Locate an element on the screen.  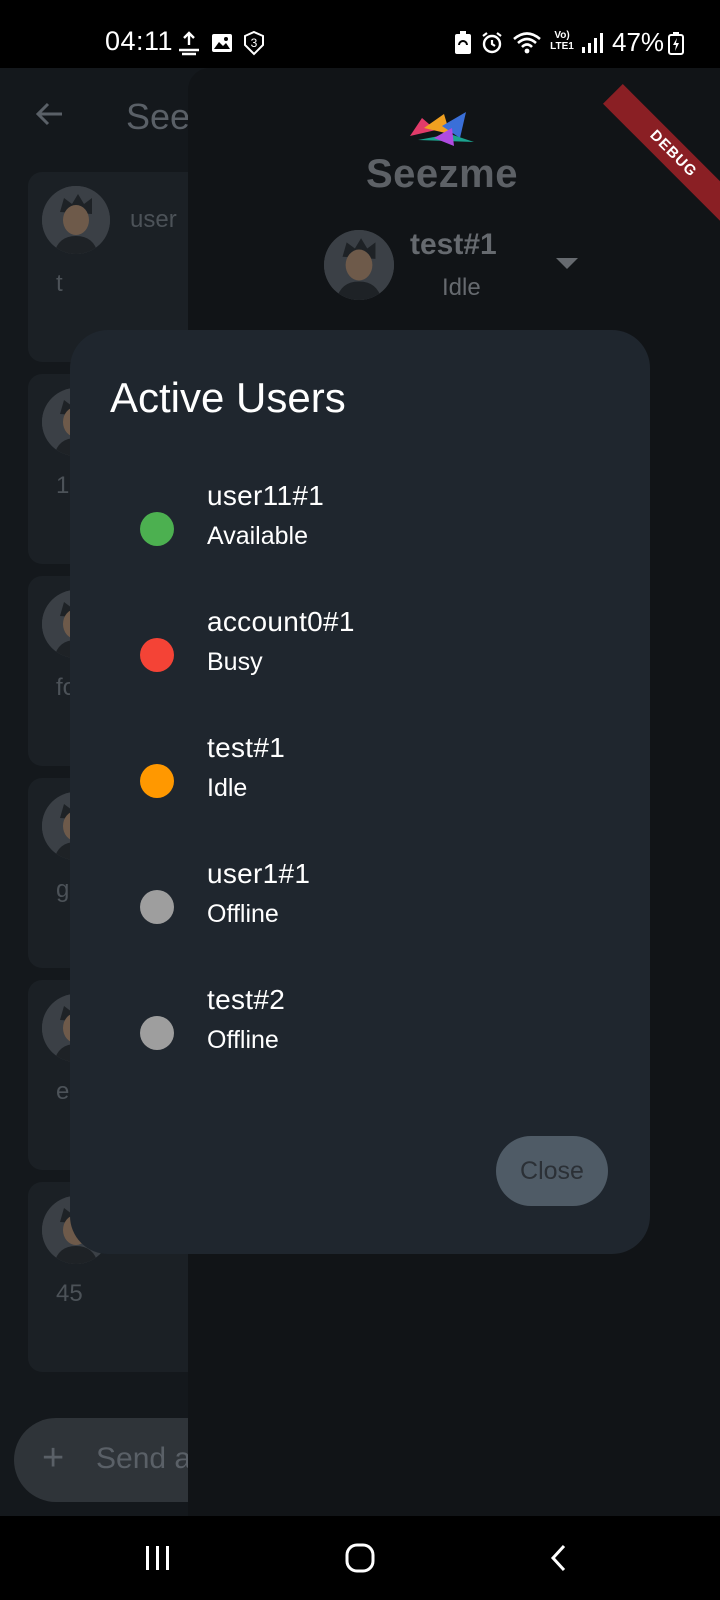
active-user-status: Available is located at coordinates (258, 536).